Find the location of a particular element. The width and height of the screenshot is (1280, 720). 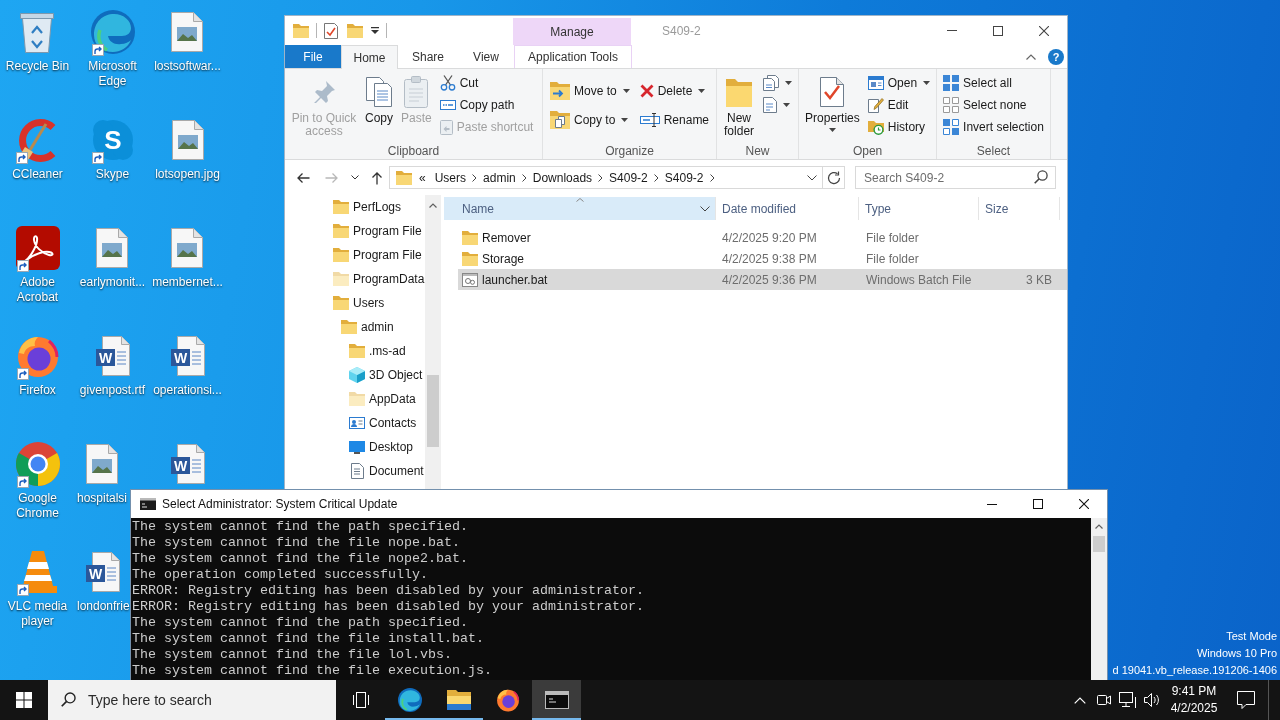

console-line: ERROR: Registry editing has been disabled by your administrator. is located at coordinates (388, 607).